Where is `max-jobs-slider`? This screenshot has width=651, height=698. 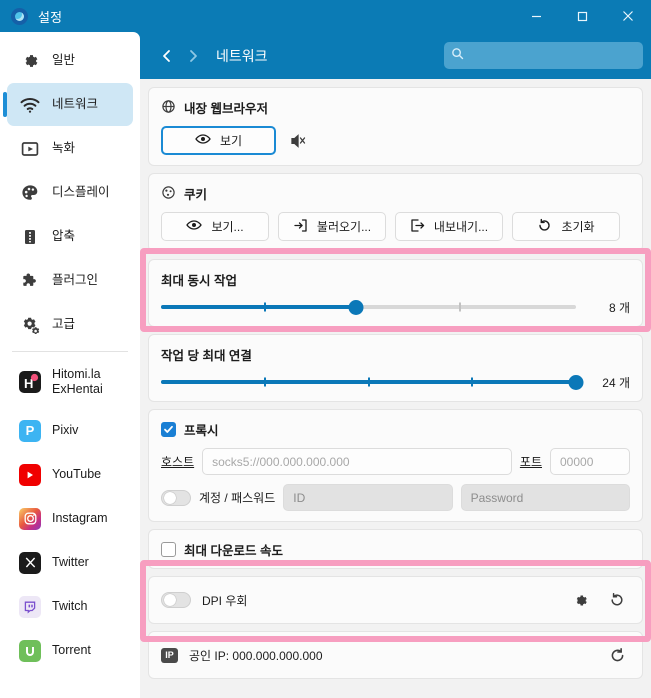 max-jobs-slider is located at coordinates (368, 307).